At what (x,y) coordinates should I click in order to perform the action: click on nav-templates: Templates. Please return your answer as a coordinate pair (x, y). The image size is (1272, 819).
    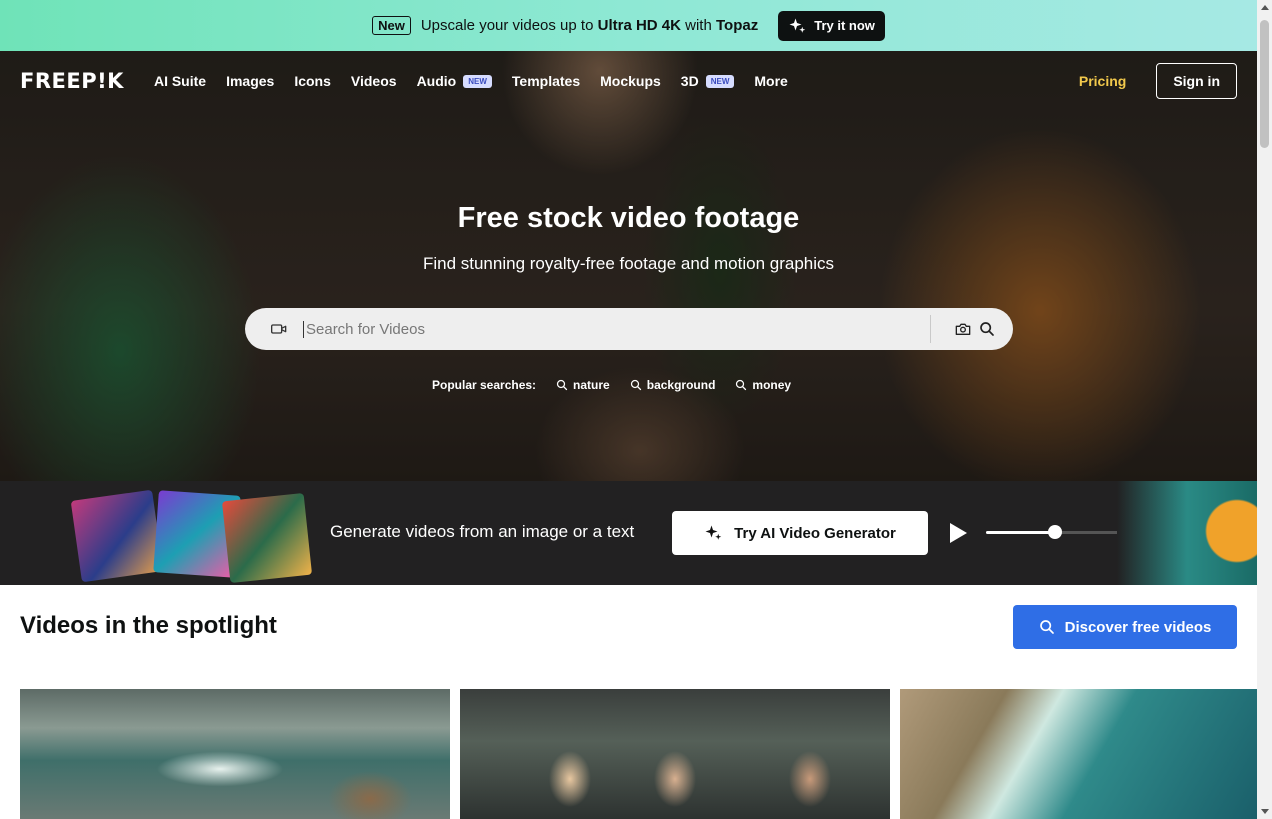
    Looking at the image, I should click on (546, 81).